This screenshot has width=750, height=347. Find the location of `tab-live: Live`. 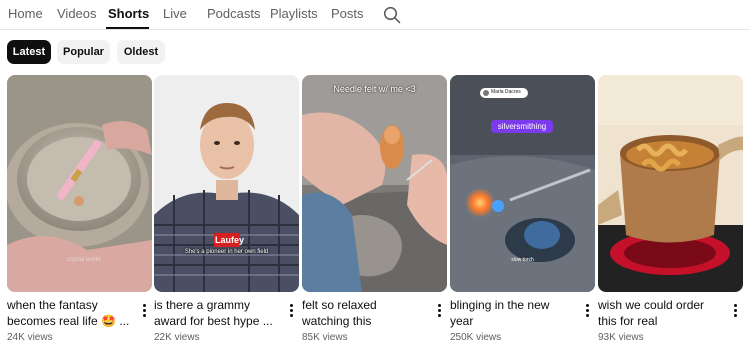

tab-live: Live is located at coordinates (175, 13).